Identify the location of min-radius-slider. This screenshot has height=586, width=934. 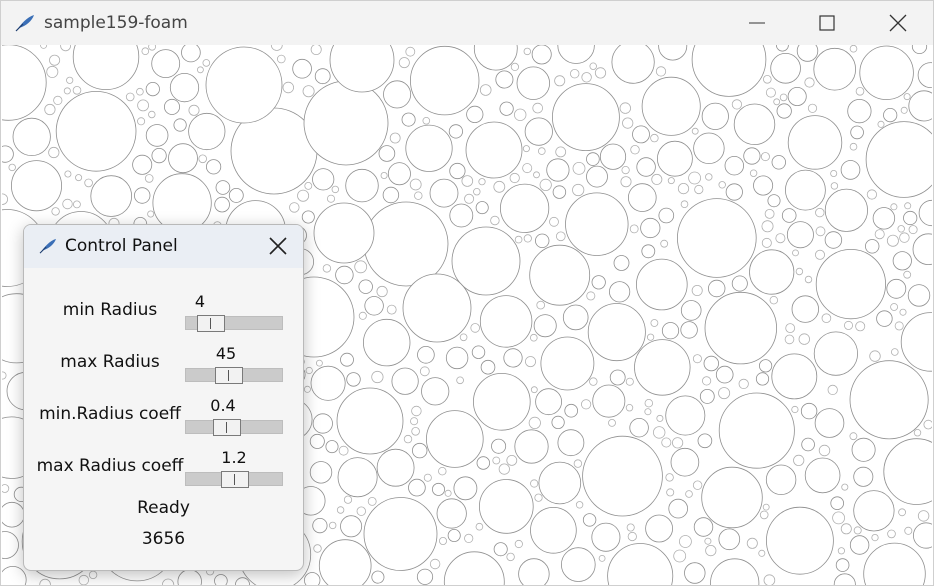
(234, 323).